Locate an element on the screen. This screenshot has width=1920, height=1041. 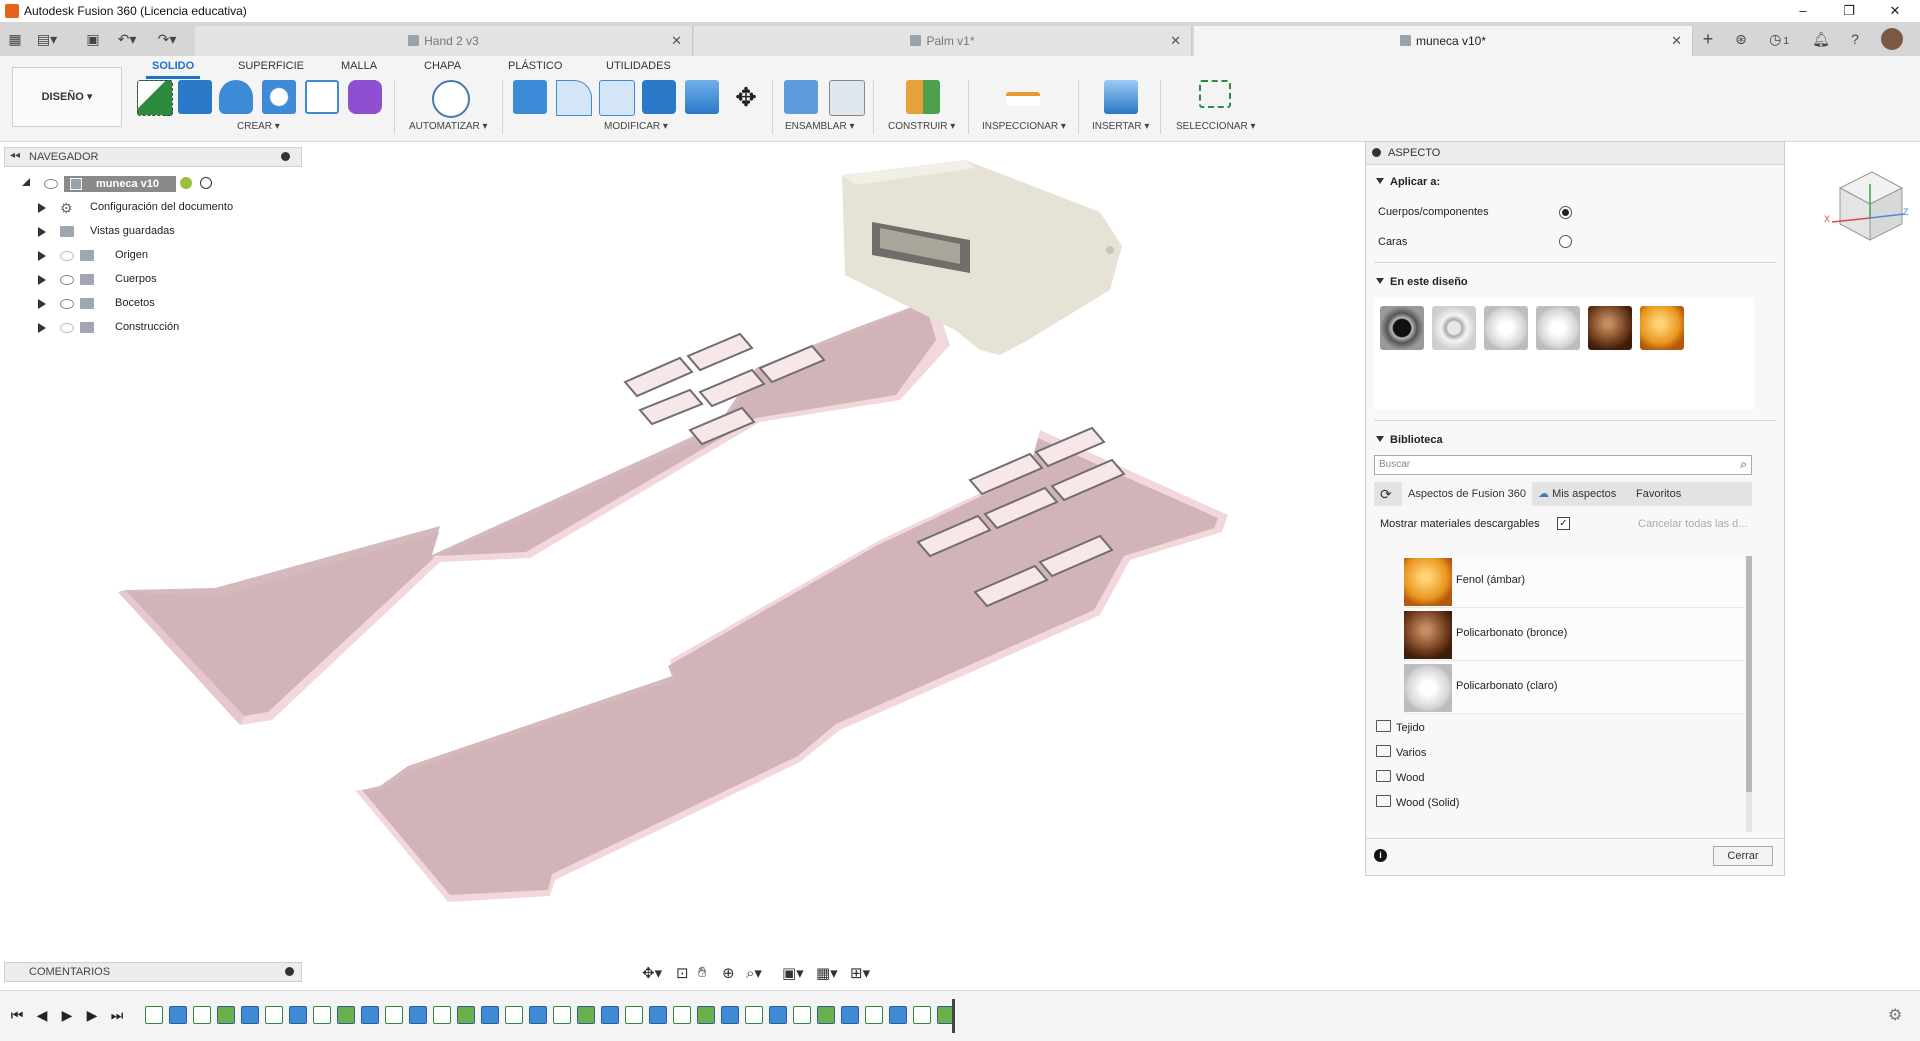
zoom-icon: ⊕ is located at coordinates (728, 973).